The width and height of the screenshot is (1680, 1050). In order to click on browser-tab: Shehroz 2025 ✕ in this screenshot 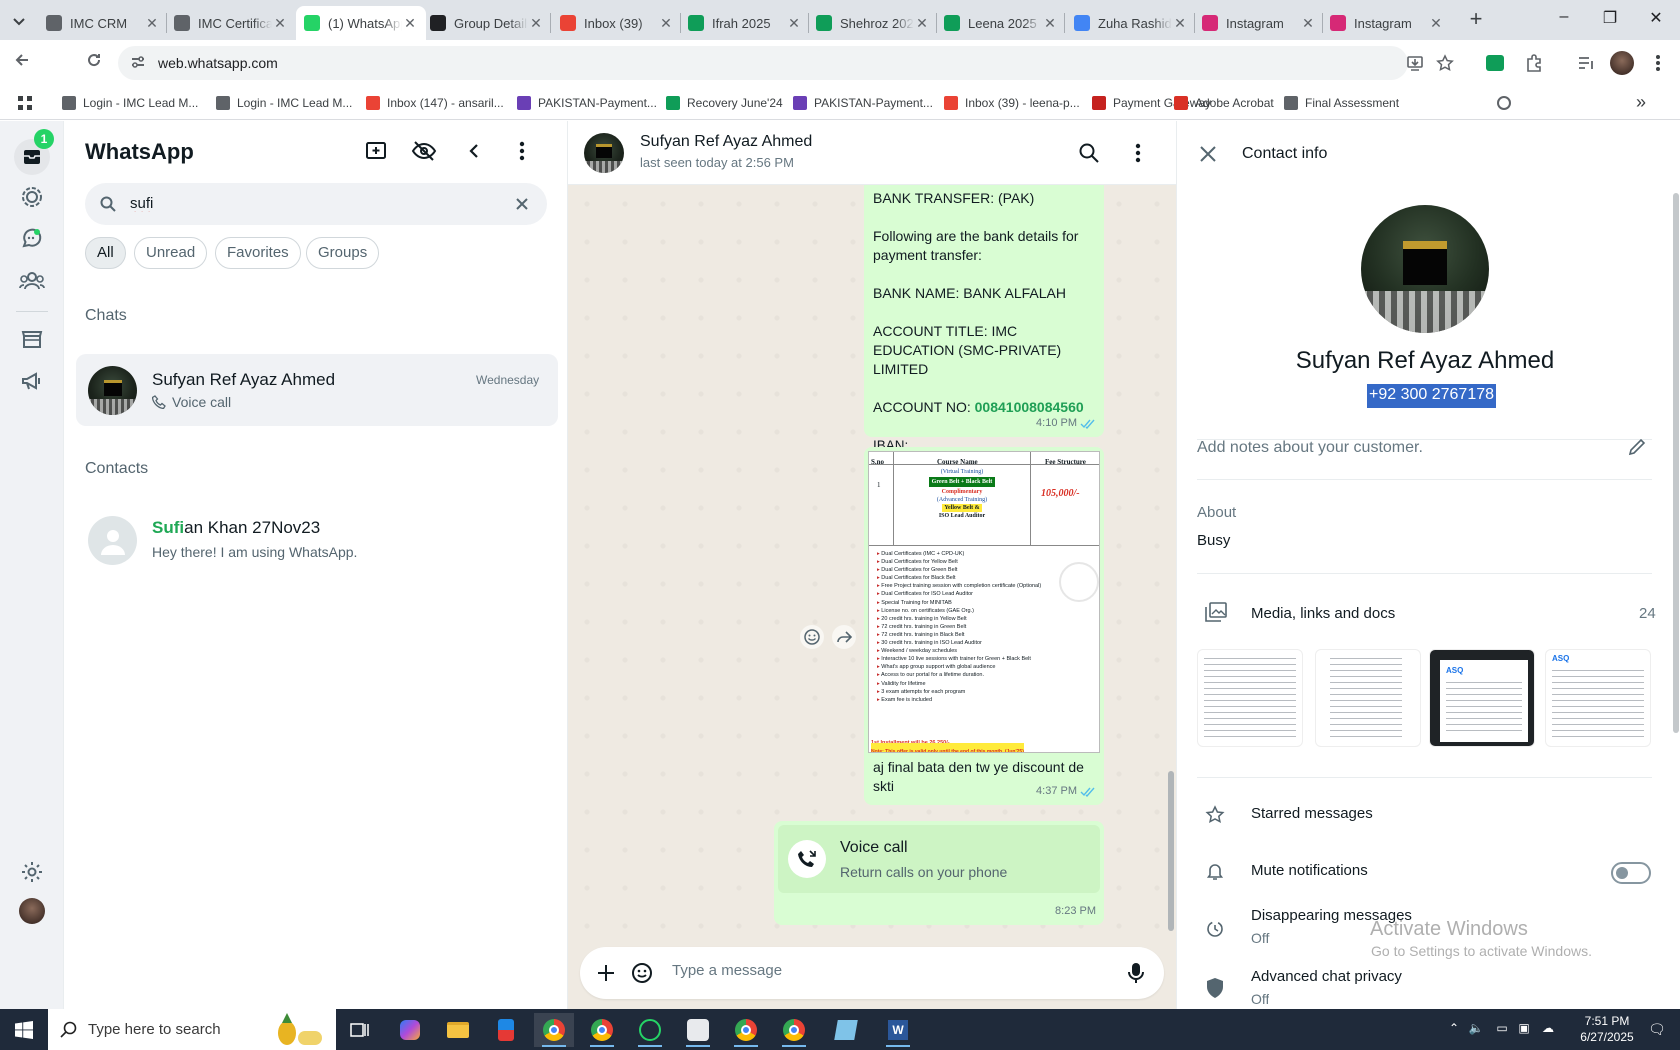, I will do `click(873, 23)`.